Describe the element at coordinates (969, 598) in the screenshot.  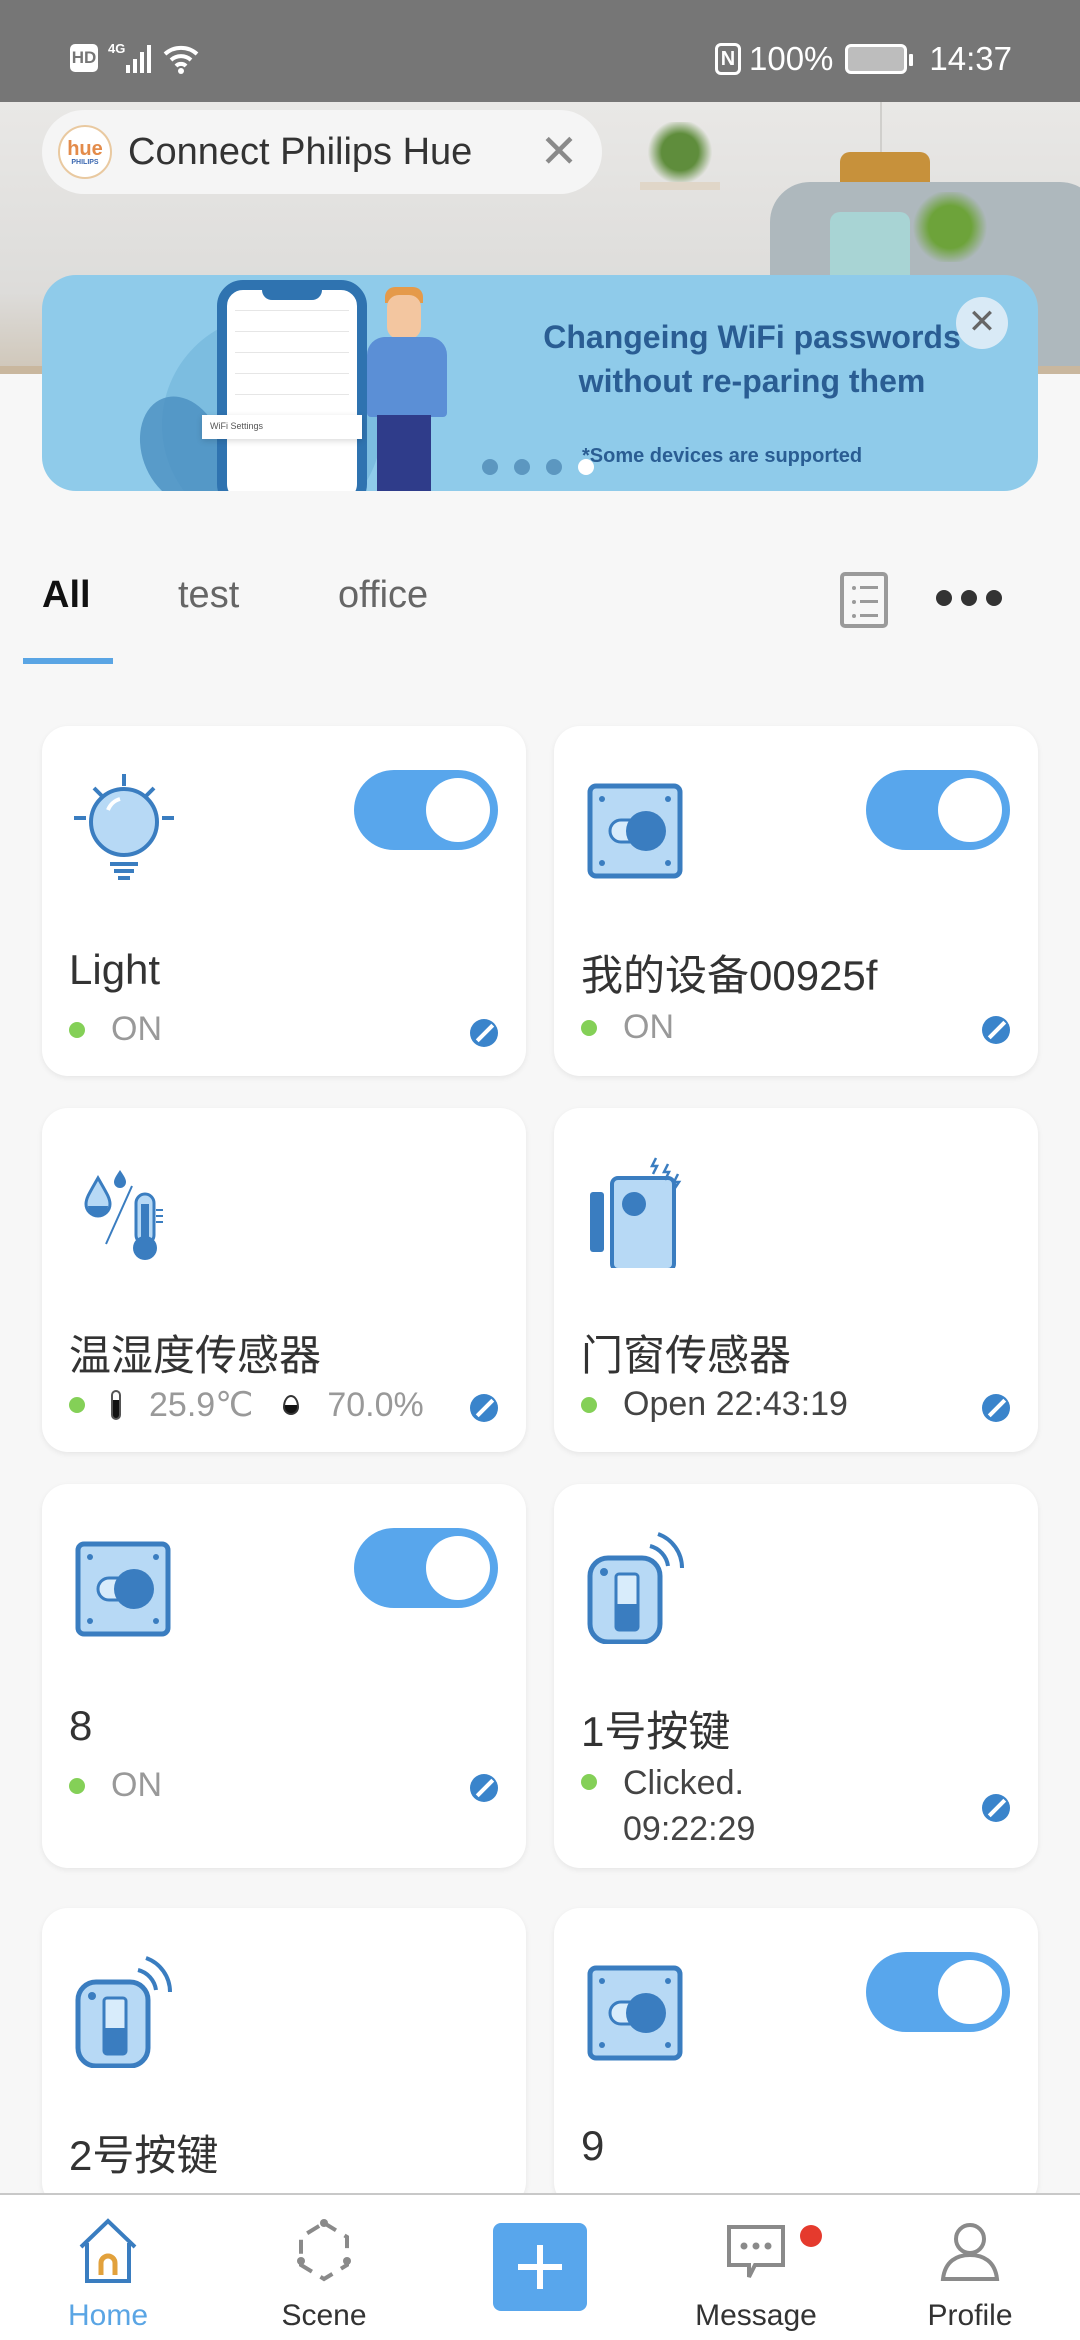
I see `more-icon` at that location.